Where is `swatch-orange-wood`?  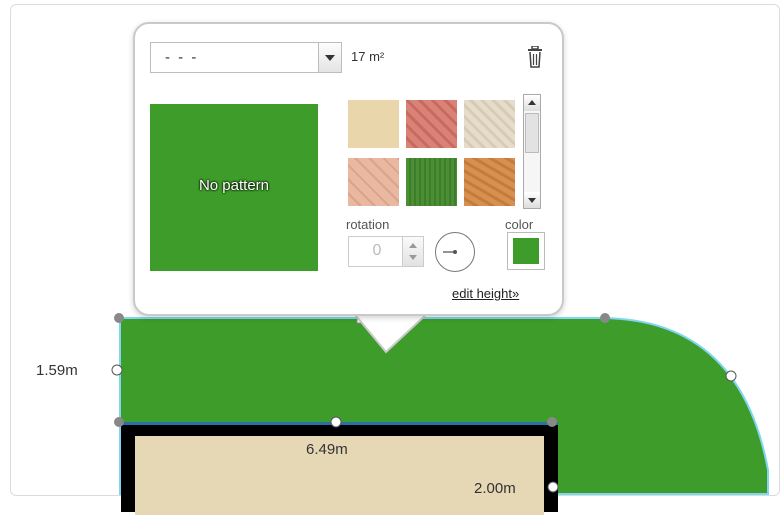
swatch-orange-wood is located at coordinates (489, 182).